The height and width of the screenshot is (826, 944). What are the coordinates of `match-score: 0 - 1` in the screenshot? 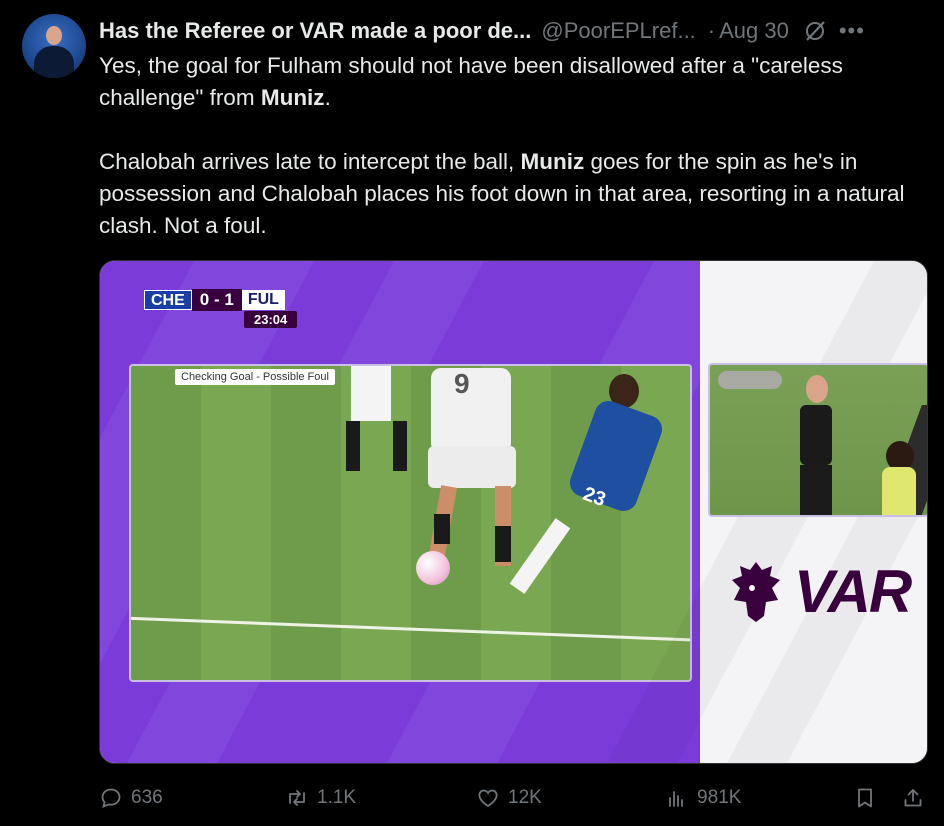 It's located at (216, 300).